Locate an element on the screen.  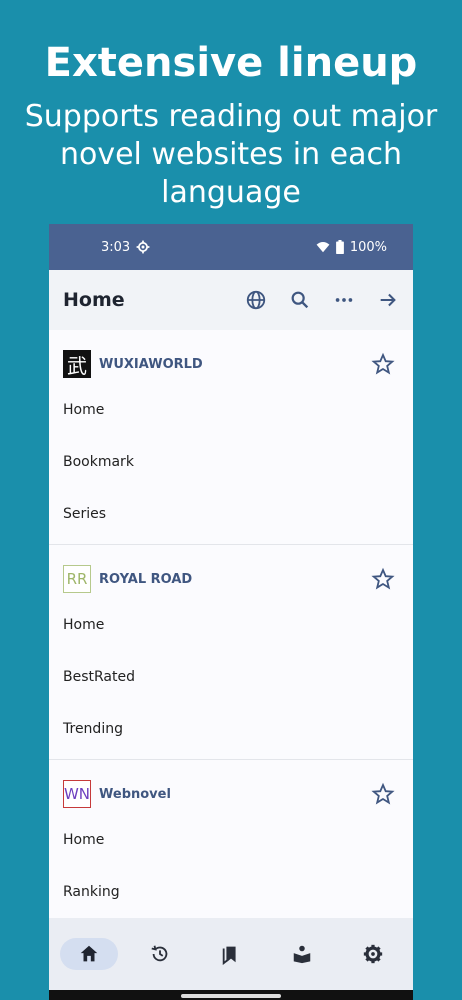
history-icon is located at coordinates (160, 954).